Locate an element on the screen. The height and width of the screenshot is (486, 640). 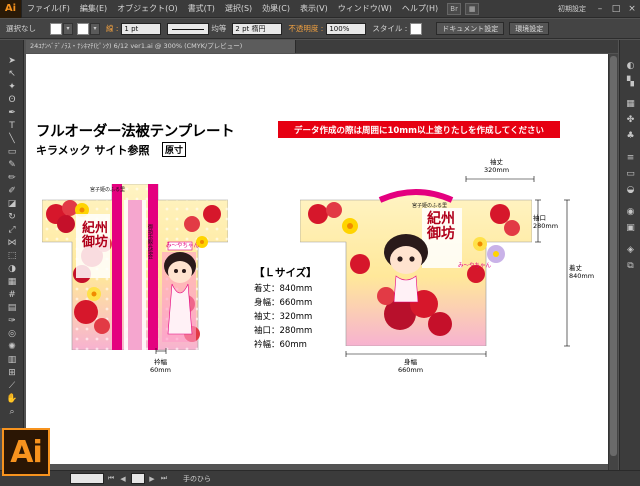
gradient-panel-icon: ▭ is located at coordinates (630, 173).